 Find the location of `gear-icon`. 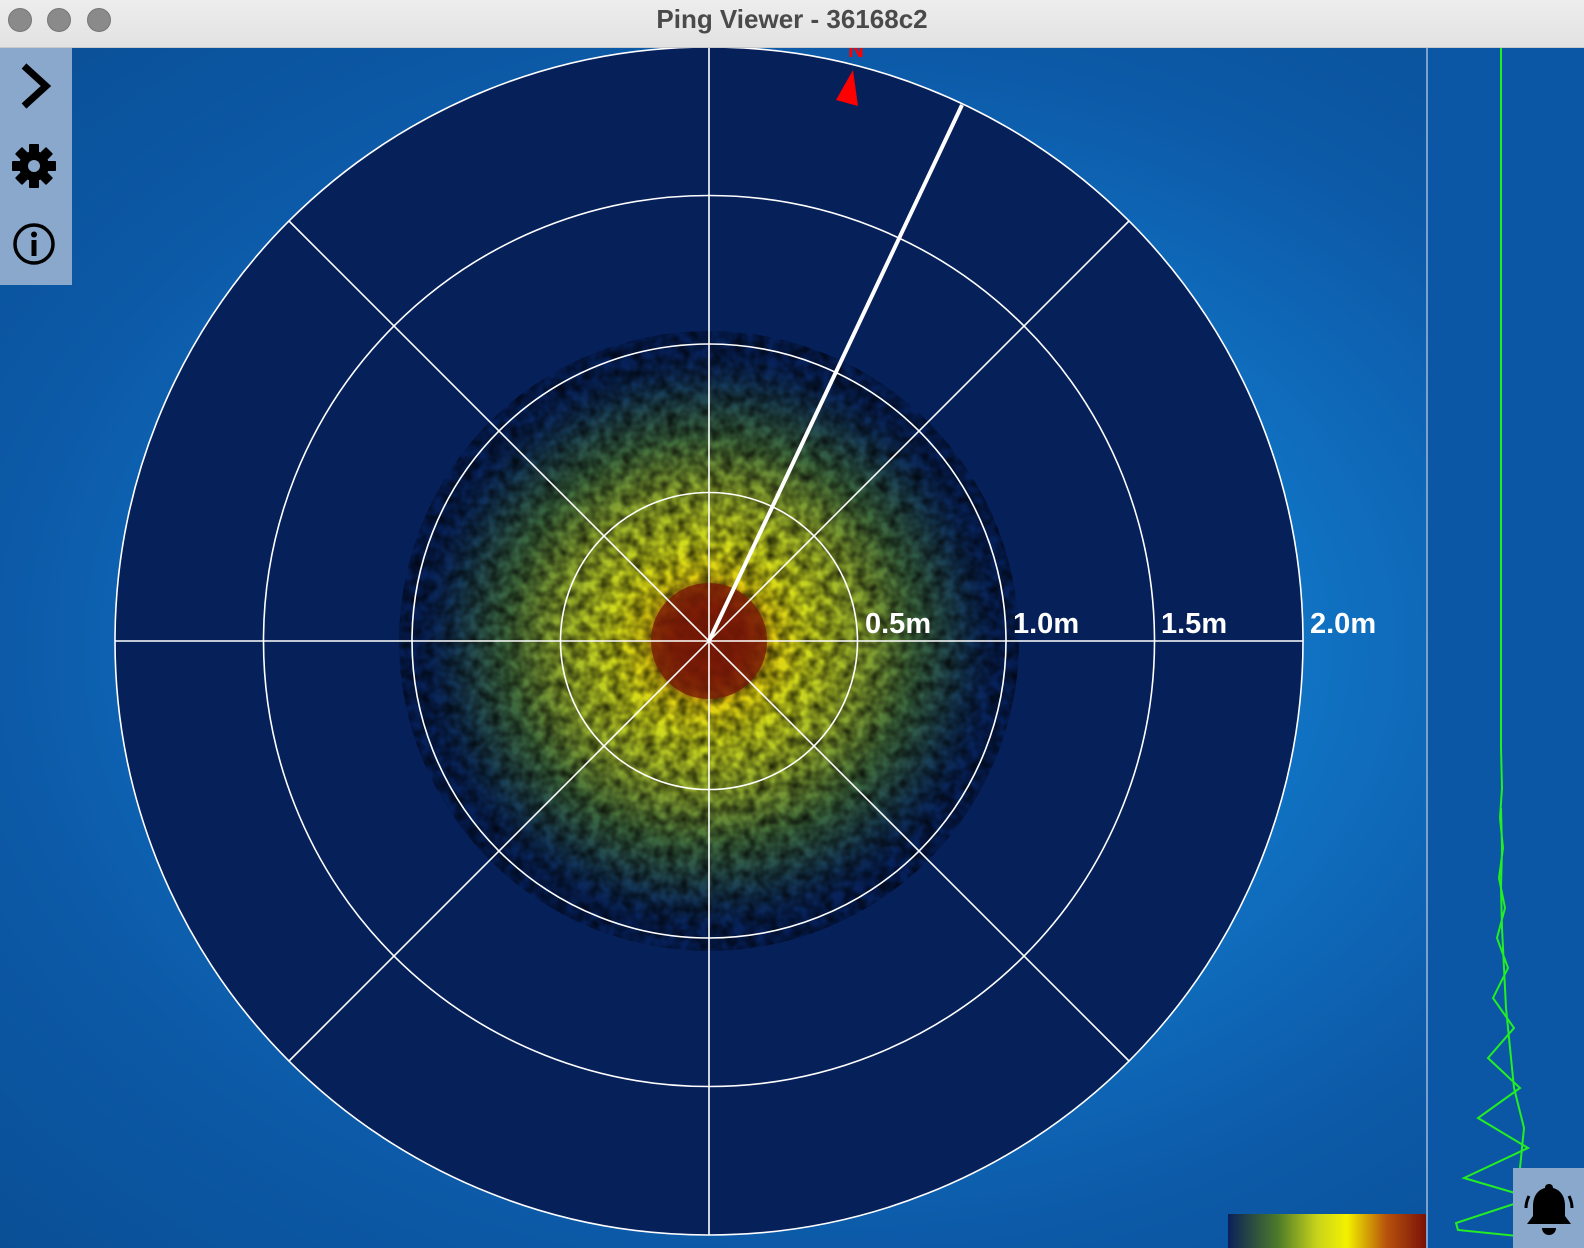

gear-icon is located at coordinates (34, 166).